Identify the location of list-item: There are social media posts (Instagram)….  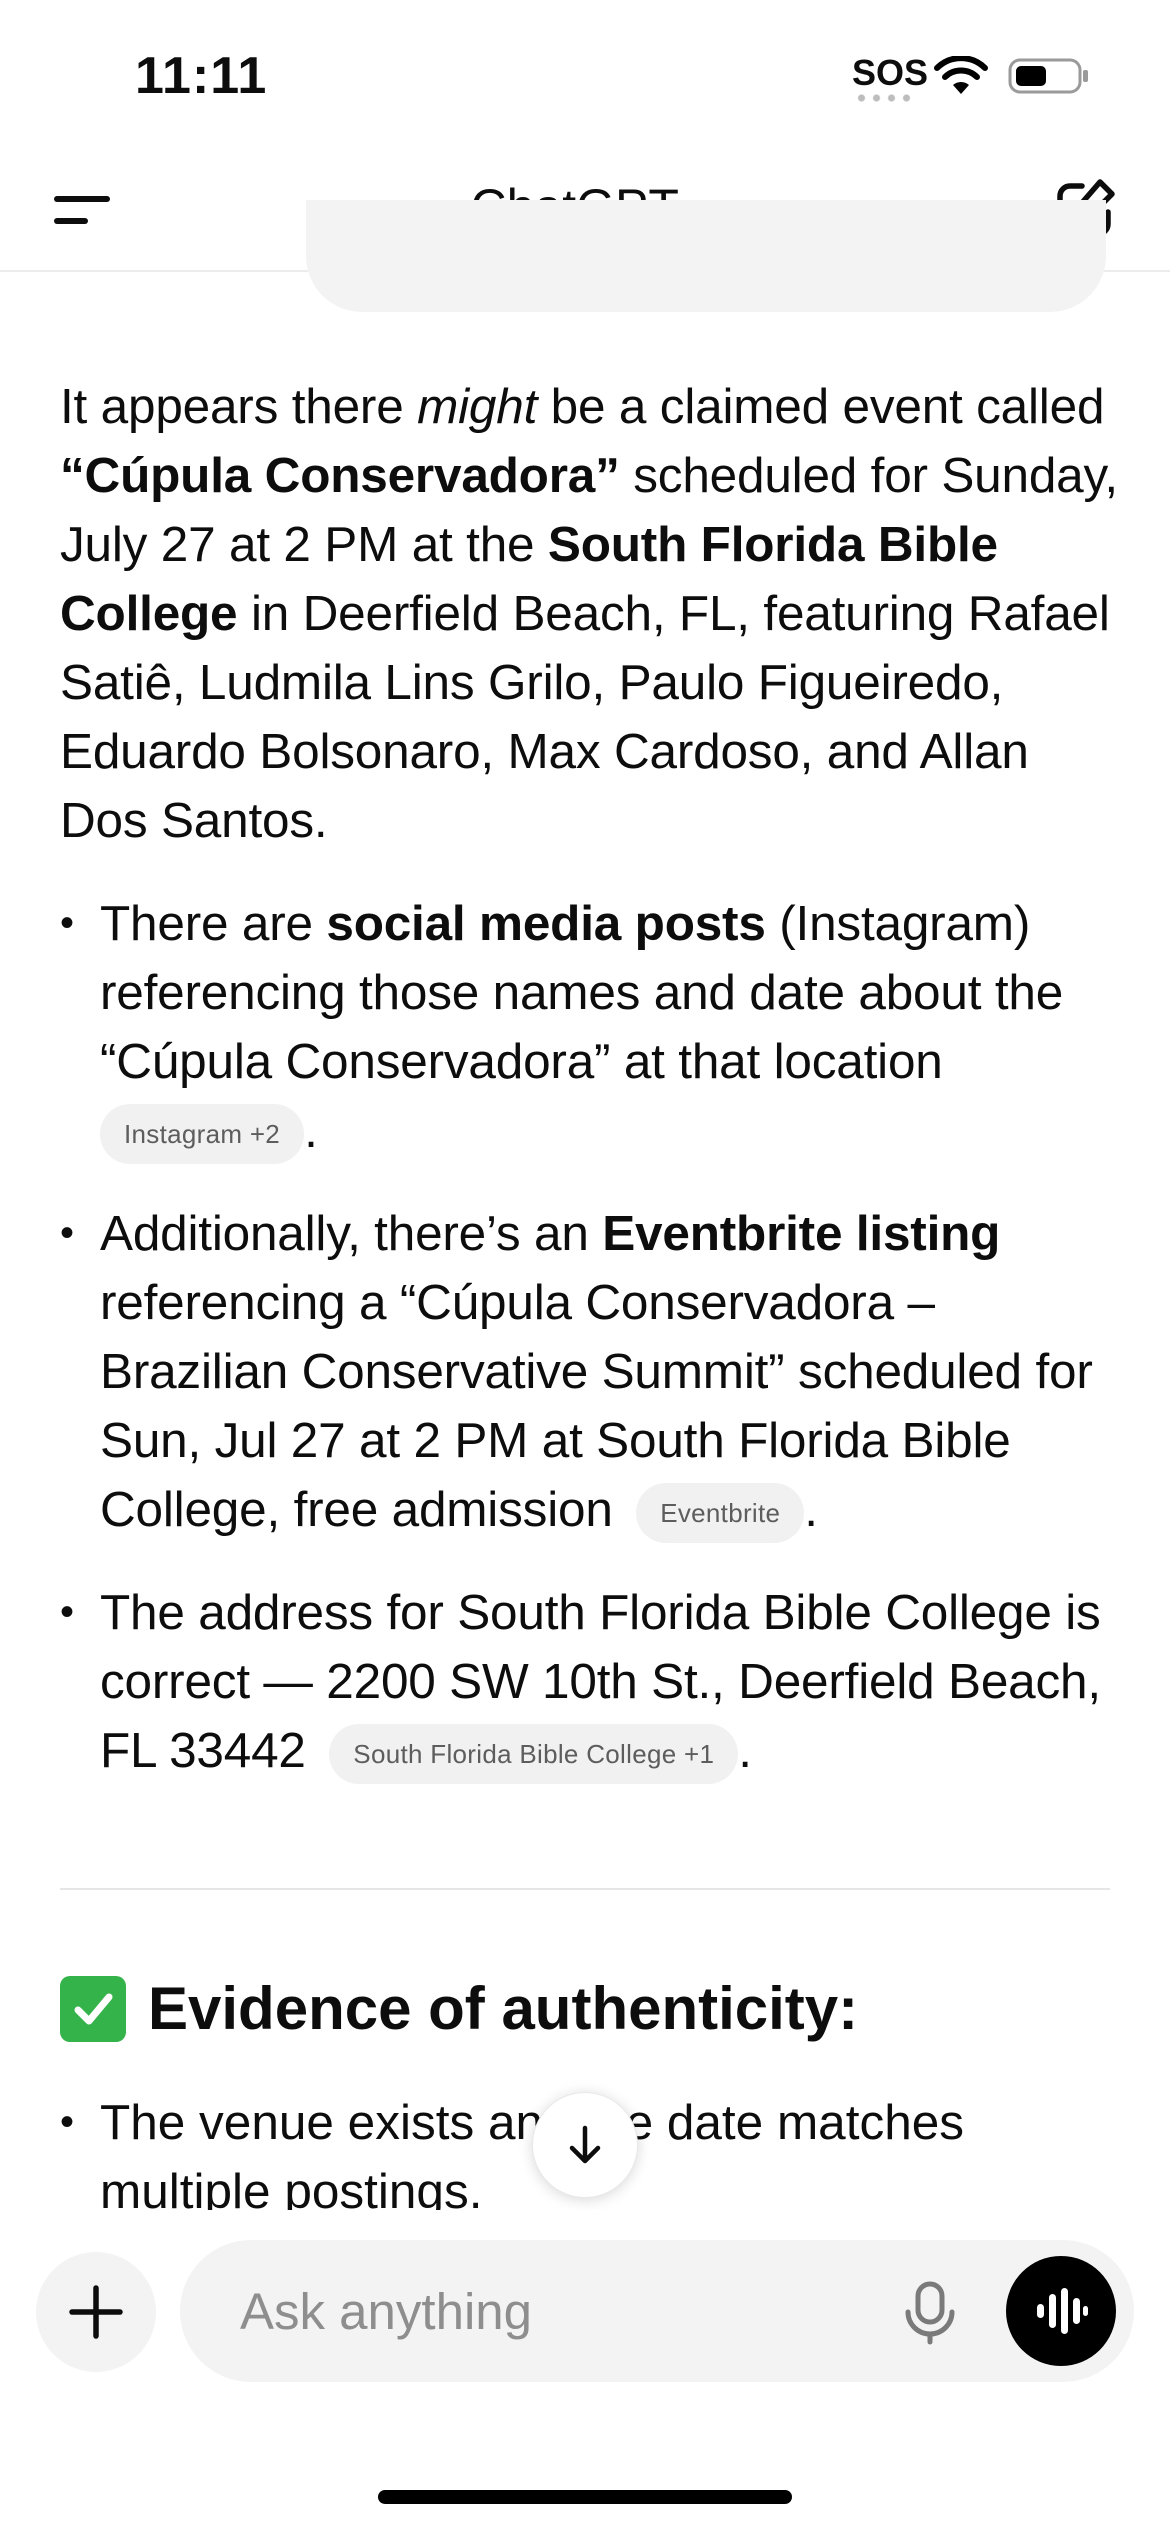
(590, 1027).